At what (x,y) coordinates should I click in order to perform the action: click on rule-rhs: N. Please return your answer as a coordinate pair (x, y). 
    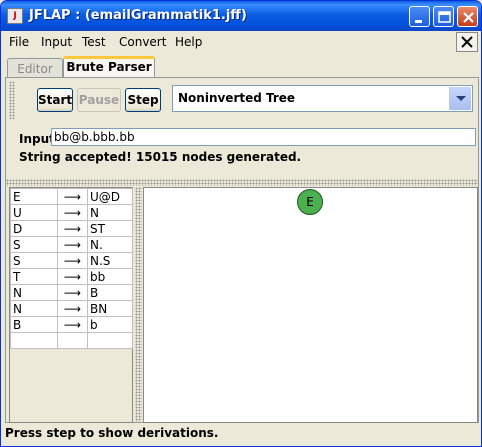
    Looking at the image, I should click on (110, 212).